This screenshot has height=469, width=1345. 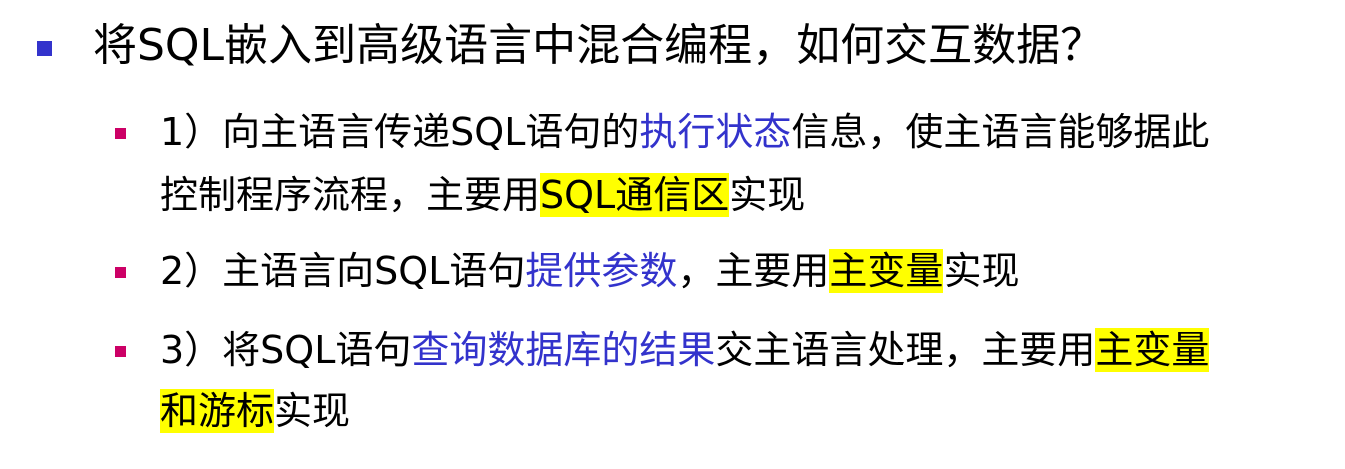 What do you see at coordinates (886, 271) in the screenshot?
I see `item-2-highlight: 主变量` at bounding box center [886, 271].